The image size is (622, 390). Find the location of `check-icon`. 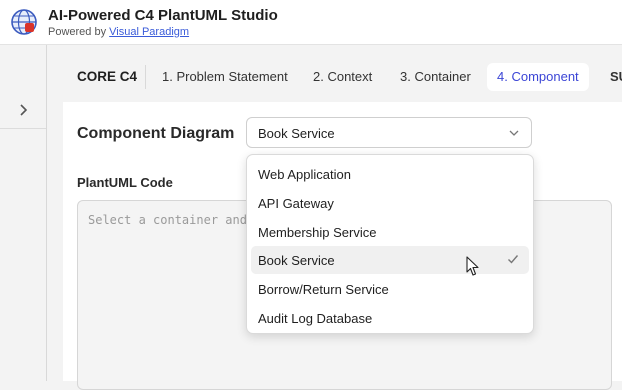

check-icon is located at coordinates (513, 259).